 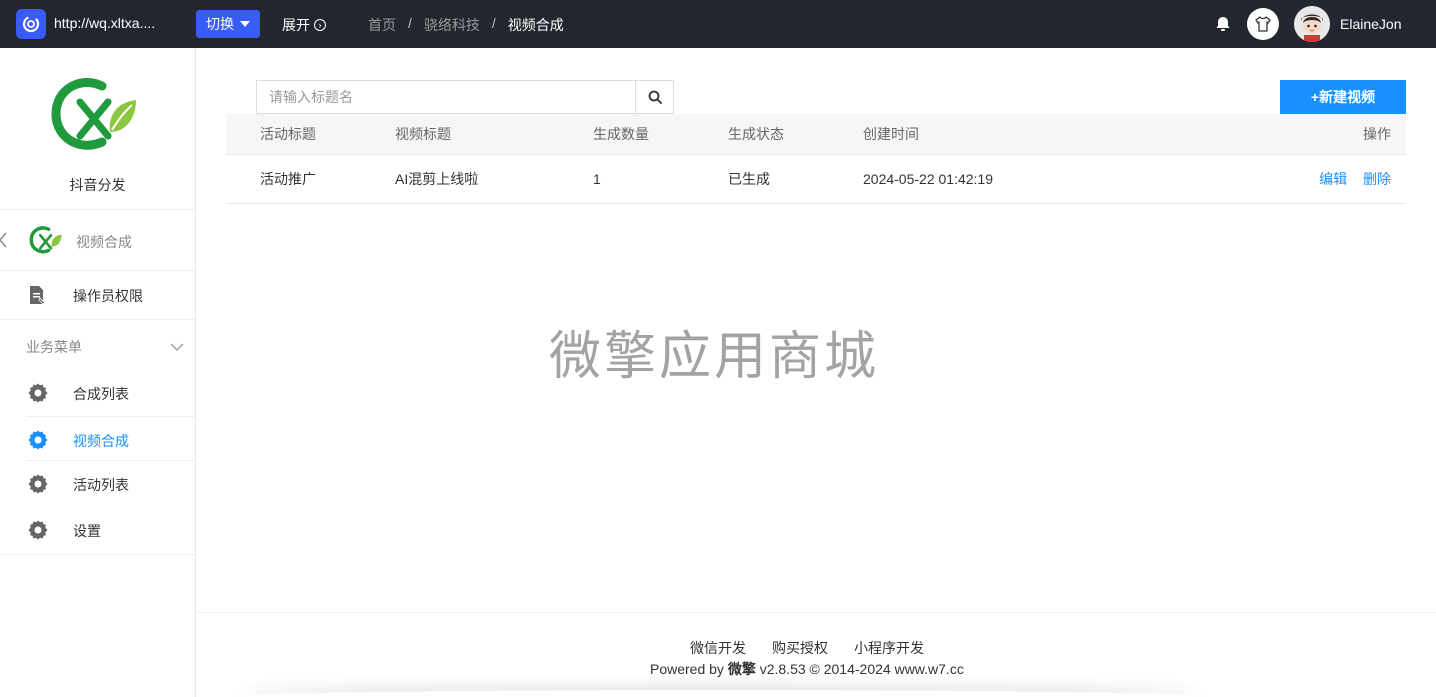 I want to click on sidebar-item-activity-list: 活动列表, so click(x=97, y=483).